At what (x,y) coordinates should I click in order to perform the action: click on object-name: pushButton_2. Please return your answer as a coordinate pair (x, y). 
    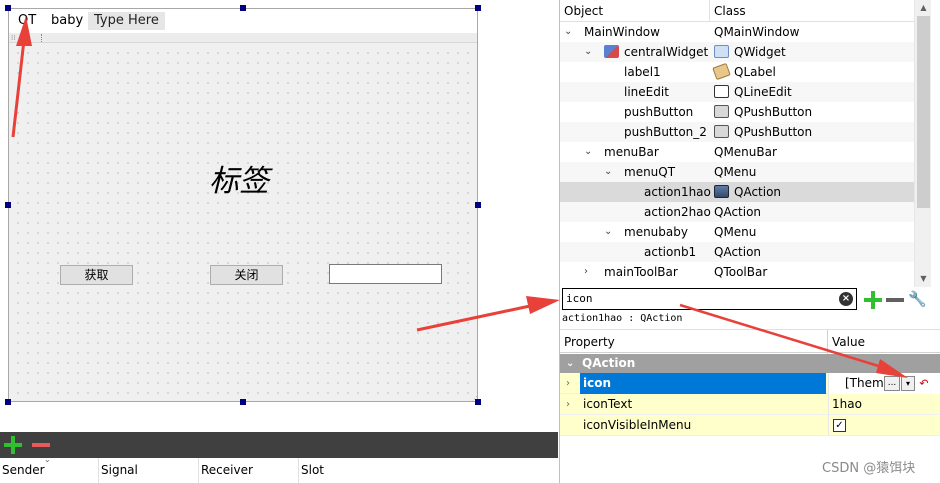
    Looking at the image, I should click on (665, 132).